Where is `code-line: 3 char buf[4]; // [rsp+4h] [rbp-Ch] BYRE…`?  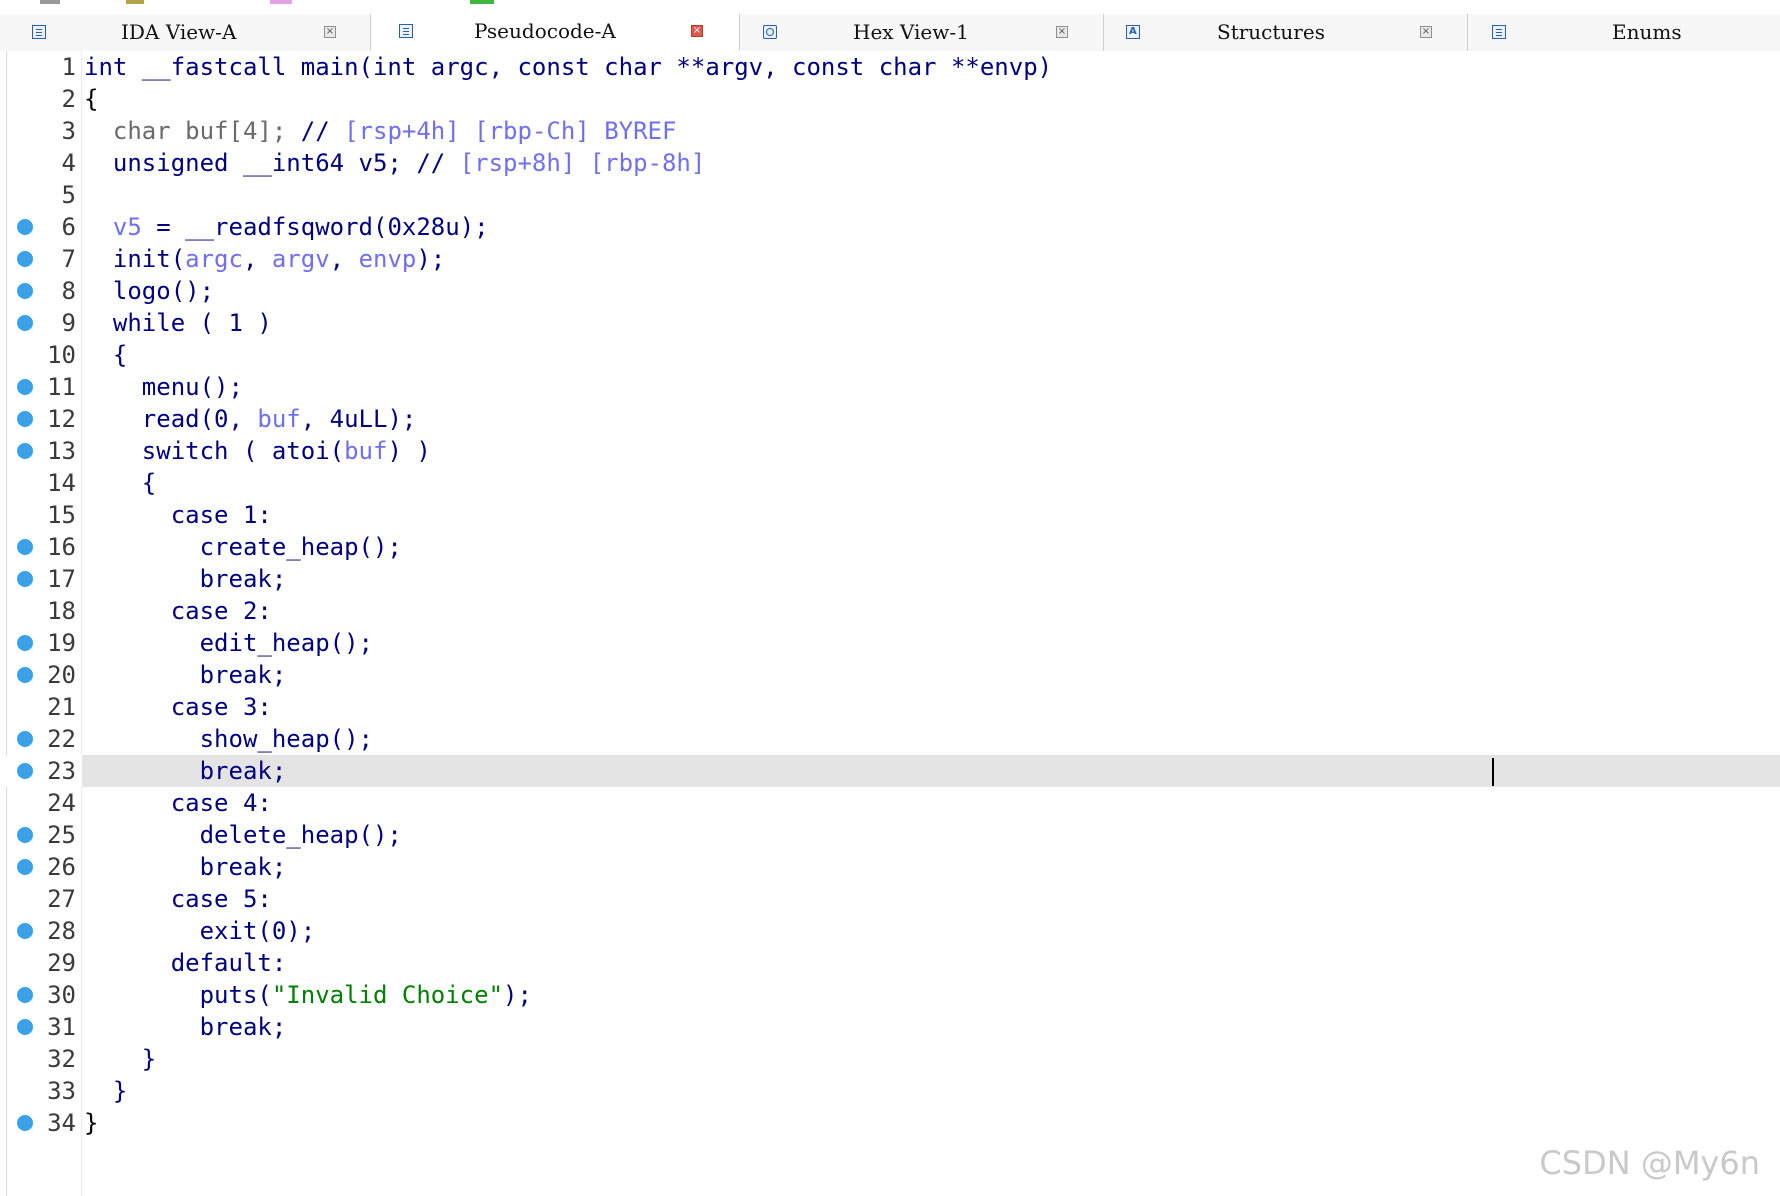
code-line: 3 char buf[4]; // [rsp+4h] [rbp-Ch] BYRE… is located at coordinates (890, 131).